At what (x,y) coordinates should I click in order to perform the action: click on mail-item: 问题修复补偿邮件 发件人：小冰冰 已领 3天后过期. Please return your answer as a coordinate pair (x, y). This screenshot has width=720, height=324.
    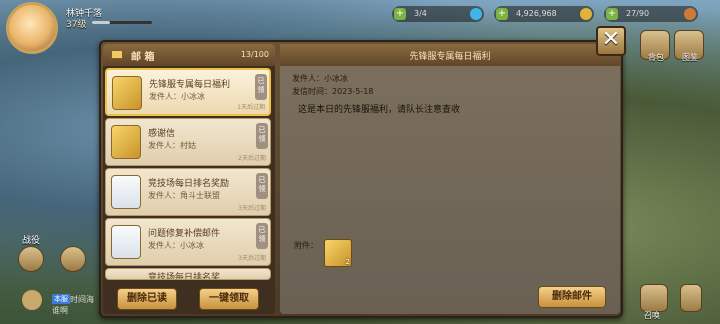
    Looking at the image, I should click on (188, 242).